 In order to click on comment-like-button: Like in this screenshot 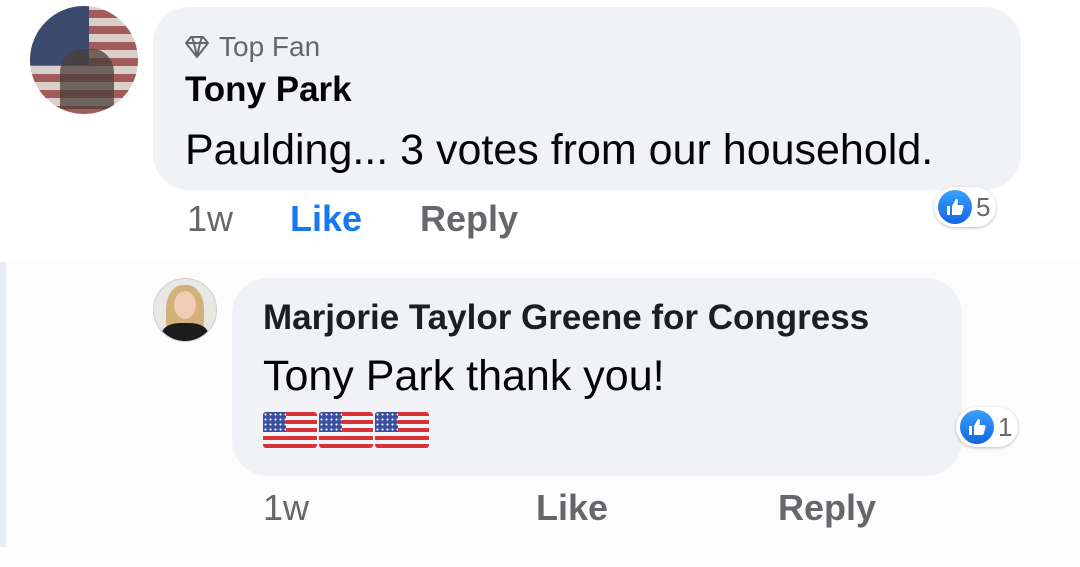, I will do `click(326, 219)`.